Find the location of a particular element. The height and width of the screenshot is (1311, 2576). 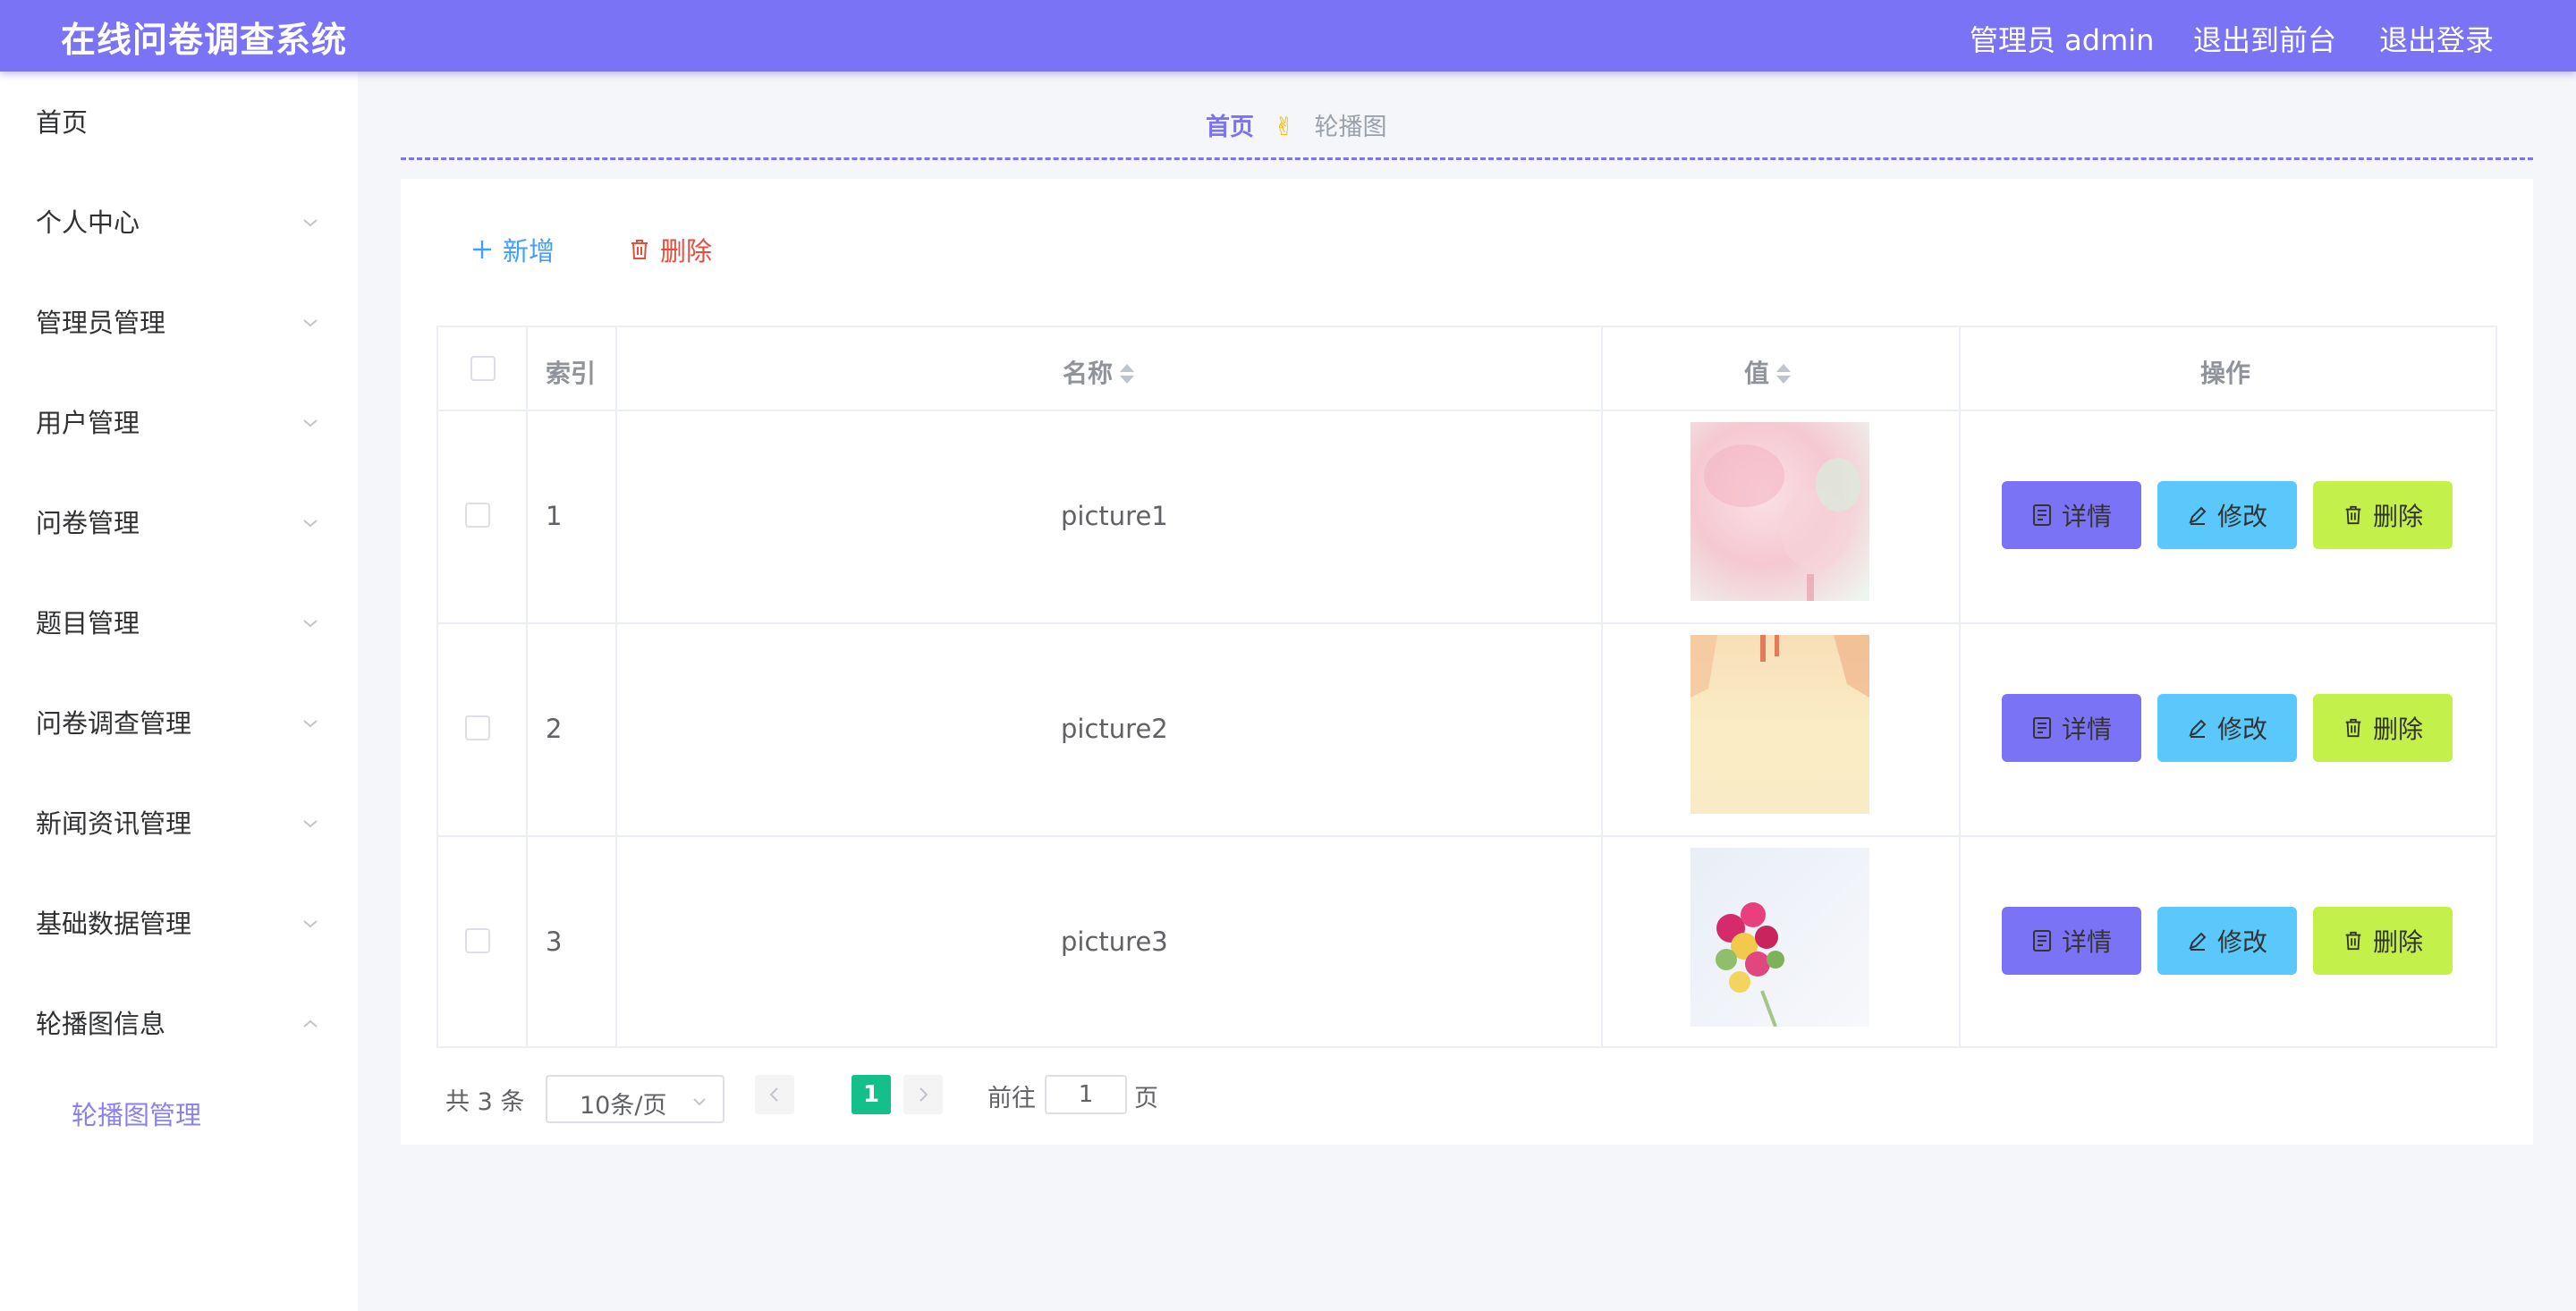

chevron-right-icon is located at coordinates (923, 1094).